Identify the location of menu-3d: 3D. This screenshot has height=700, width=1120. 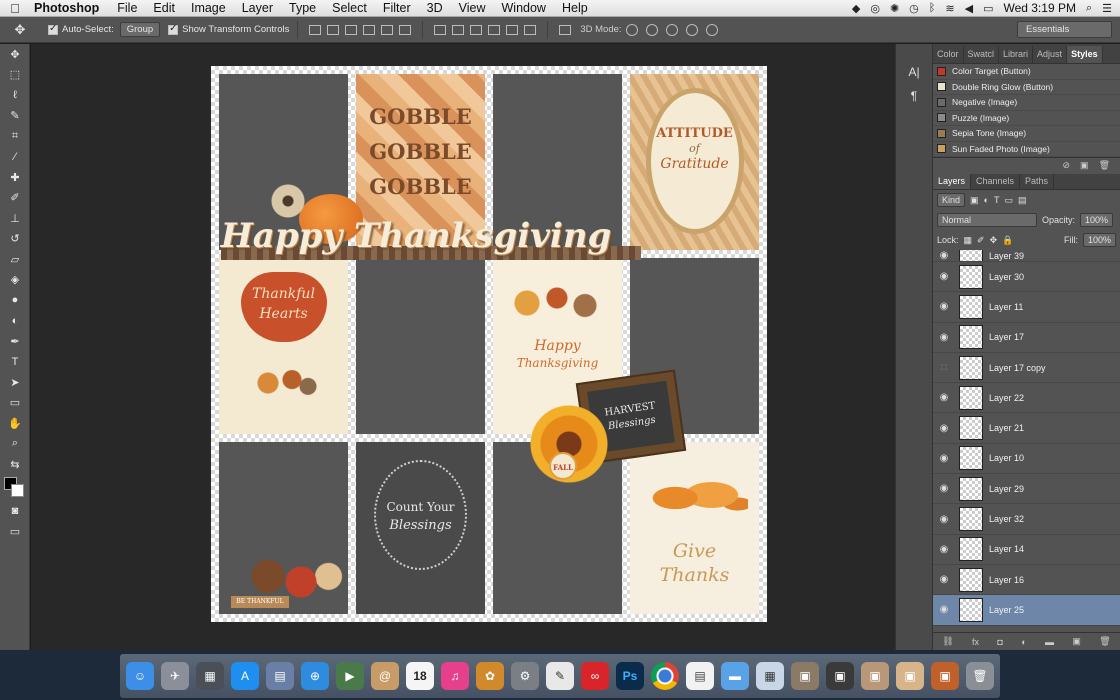
(435, 8).